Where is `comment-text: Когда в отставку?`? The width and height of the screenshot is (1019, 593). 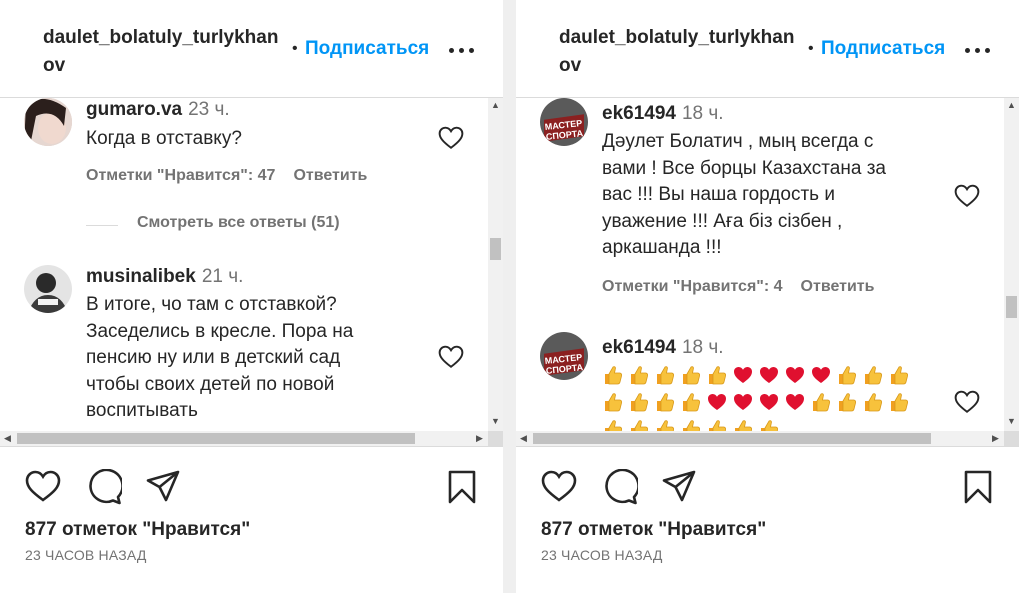 comment-text: Когда в отставку? is located at coordinates (164, 138).